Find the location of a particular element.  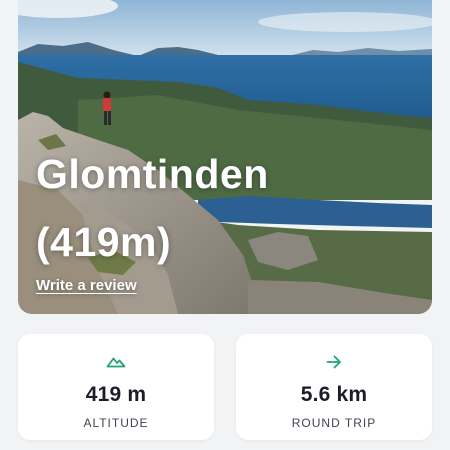

round-trip-label: ROUND TRIP is located at coordinates (334, 423).